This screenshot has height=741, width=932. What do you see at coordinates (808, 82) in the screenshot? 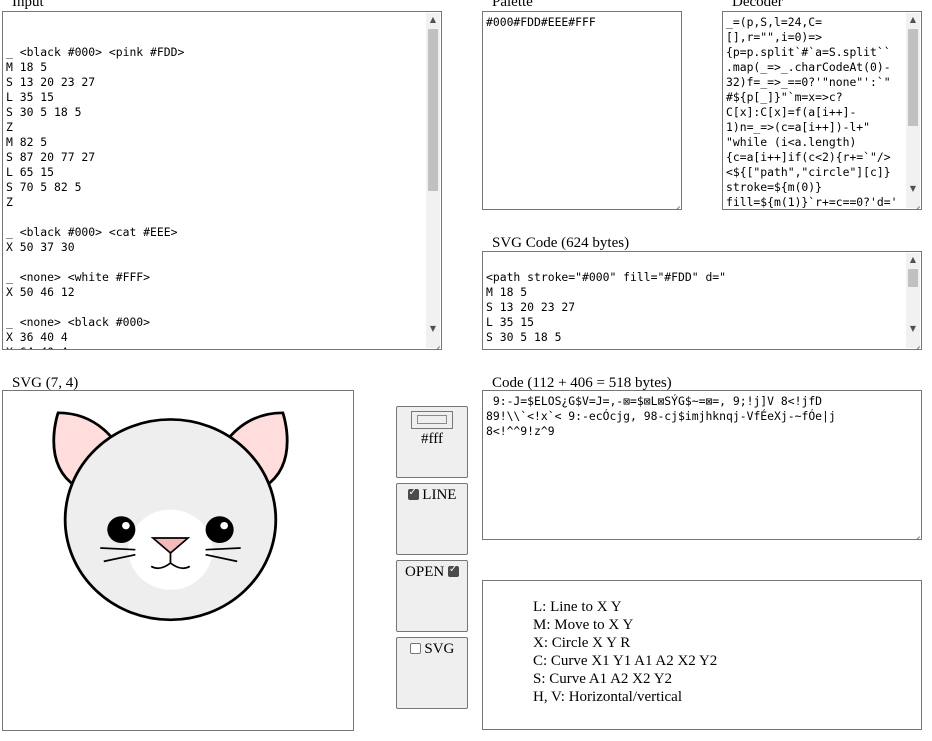
I see `decoder-line: 32)f=_=>_==0?'"none"':`"` at bounding box center [808, 82].